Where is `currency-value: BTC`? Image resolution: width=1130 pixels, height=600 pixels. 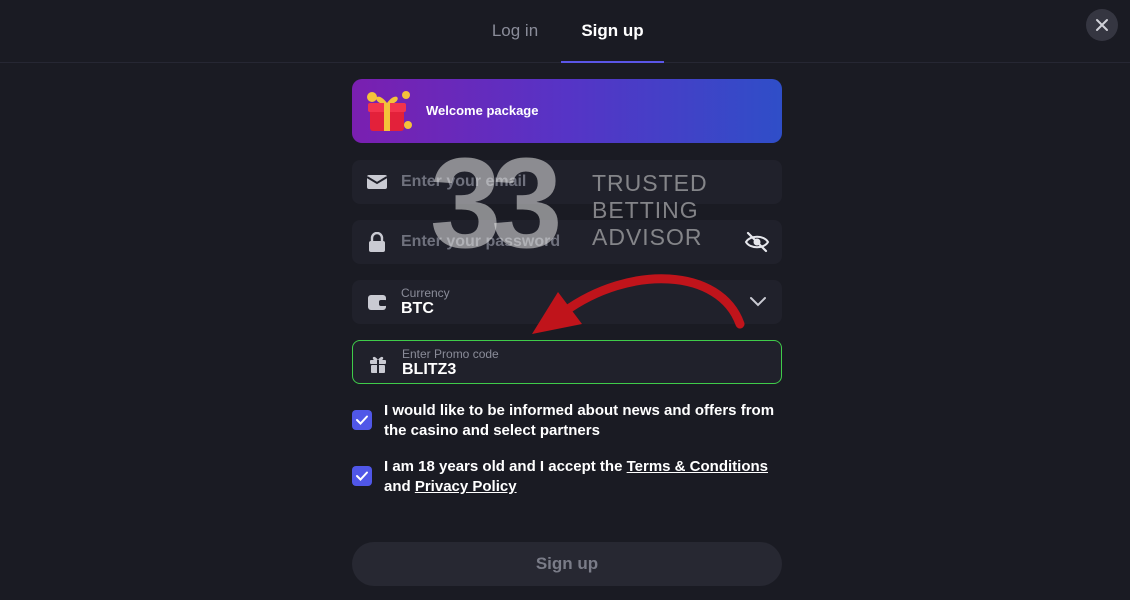
currency-value: BTC is located at coordinates (417, 308).